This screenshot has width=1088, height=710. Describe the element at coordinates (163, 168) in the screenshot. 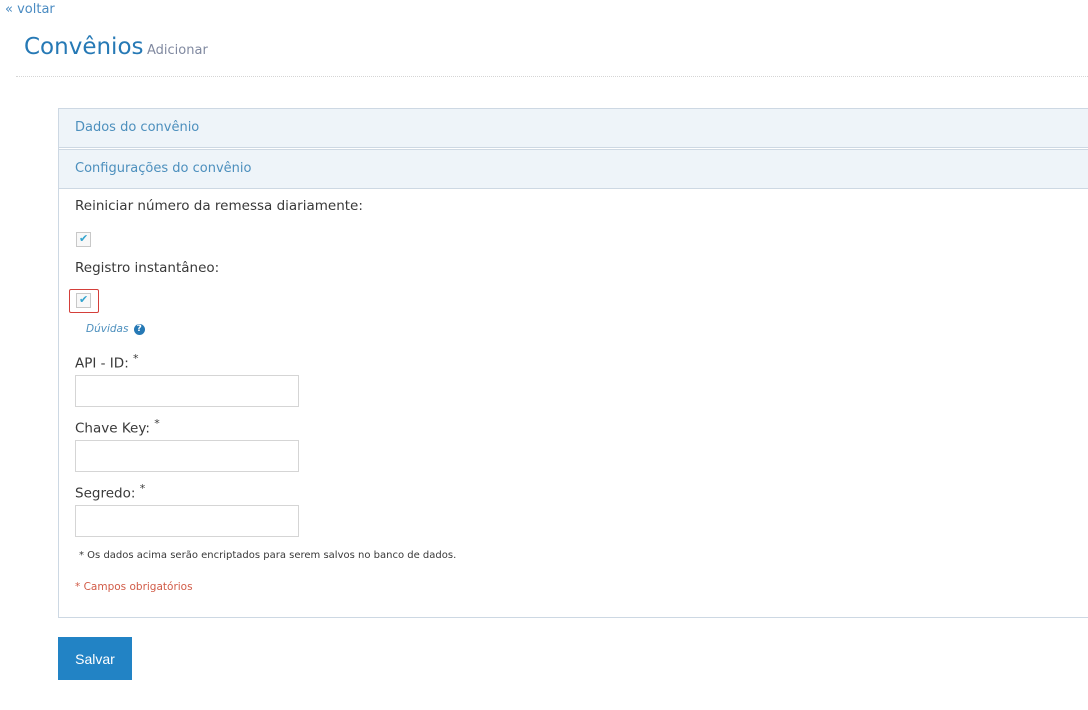

I see `section-configuracoes-convenio-label: Configurações do convênio` at that location.